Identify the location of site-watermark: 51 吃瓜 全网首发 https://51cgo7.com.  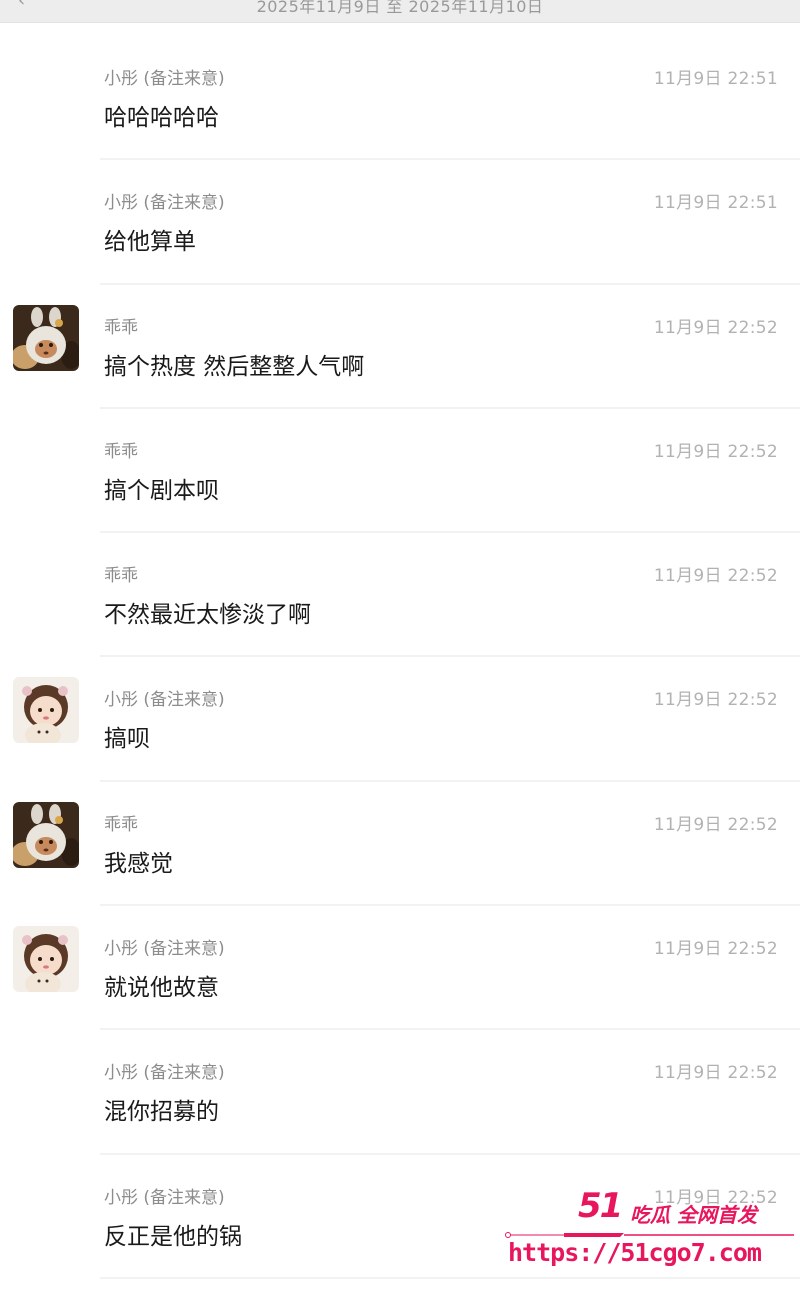
(650, 1238).